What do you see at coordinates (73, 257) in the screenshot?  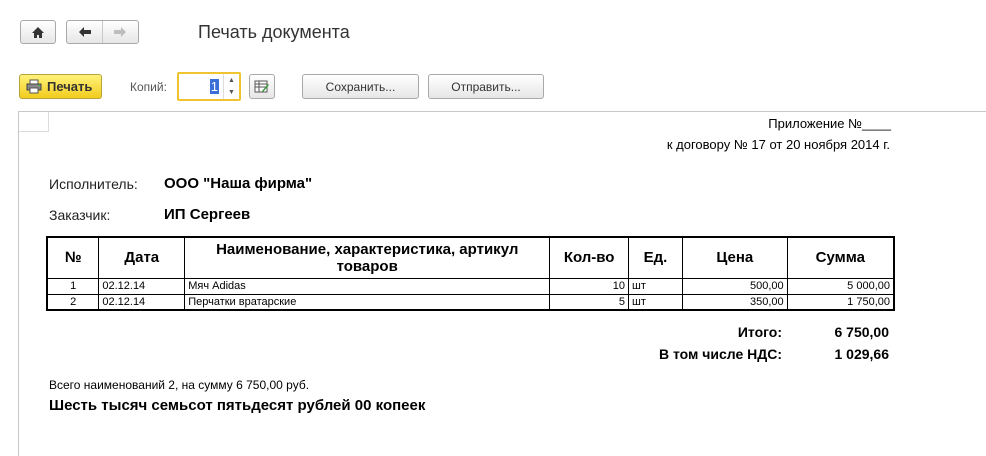 I see `header-num: №` at bounding box center [73, 257].